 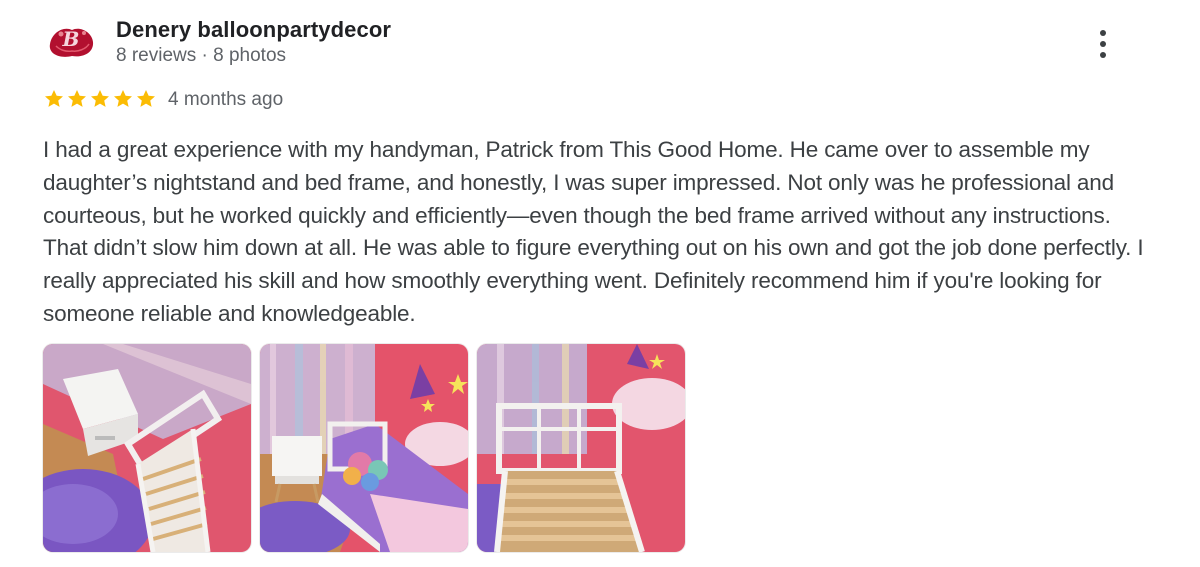 What do you see at coordinates (201, 55) in the screenshot?
I see `reviewer-meta: 8 reviews · 8 photos` at bounding box center [201, 55].